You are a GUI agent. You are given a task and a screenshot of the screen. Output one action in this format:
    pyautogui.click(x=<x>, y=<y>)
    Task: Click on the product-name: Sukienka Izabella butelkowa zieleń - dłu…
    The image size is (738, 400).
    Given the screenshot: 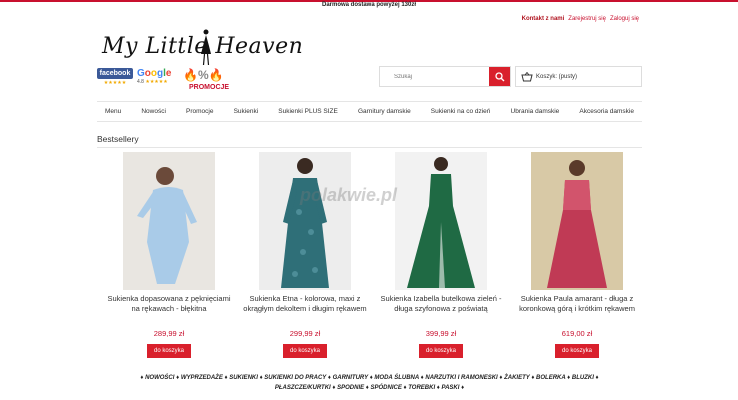 What is the action you would take?
    pyautogui.click(x=441, y=309)
    